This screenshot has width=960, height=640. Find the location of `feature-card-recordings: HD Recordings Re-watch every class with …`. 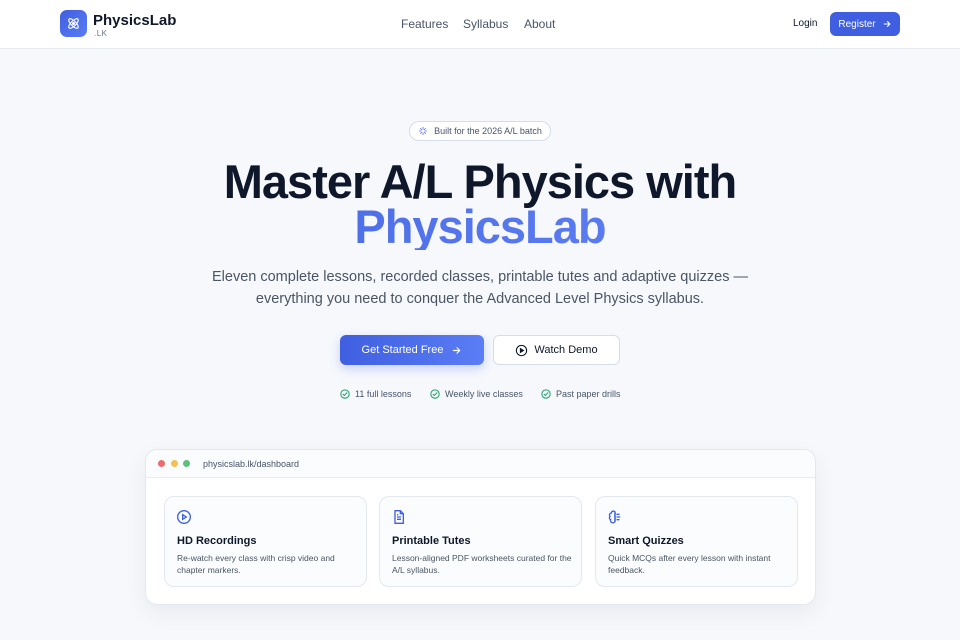

feature-card-recordings: HD Recordings Re-watch every class with … is located at coordinates (265, 541).